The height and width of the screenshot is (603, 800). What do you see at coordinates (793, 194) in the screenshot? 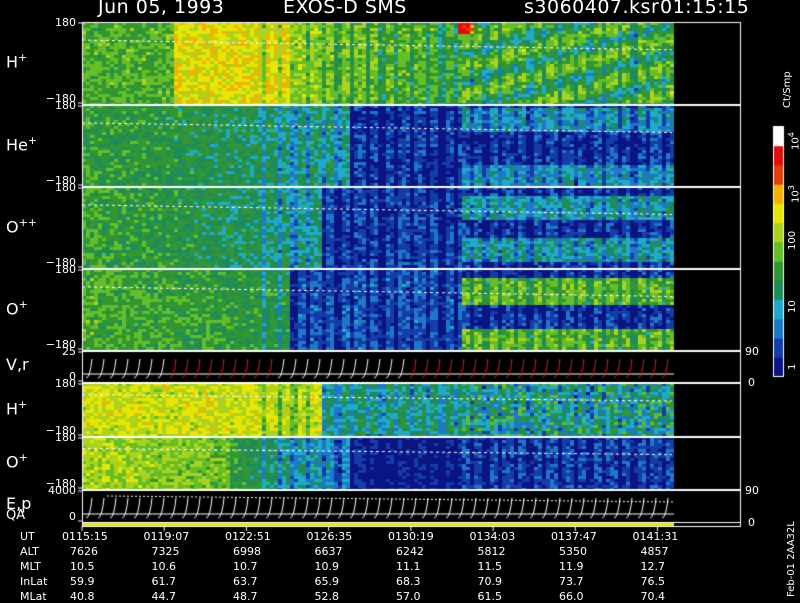
I see `colorbar-label: 103` at bounding box center [793, 194].